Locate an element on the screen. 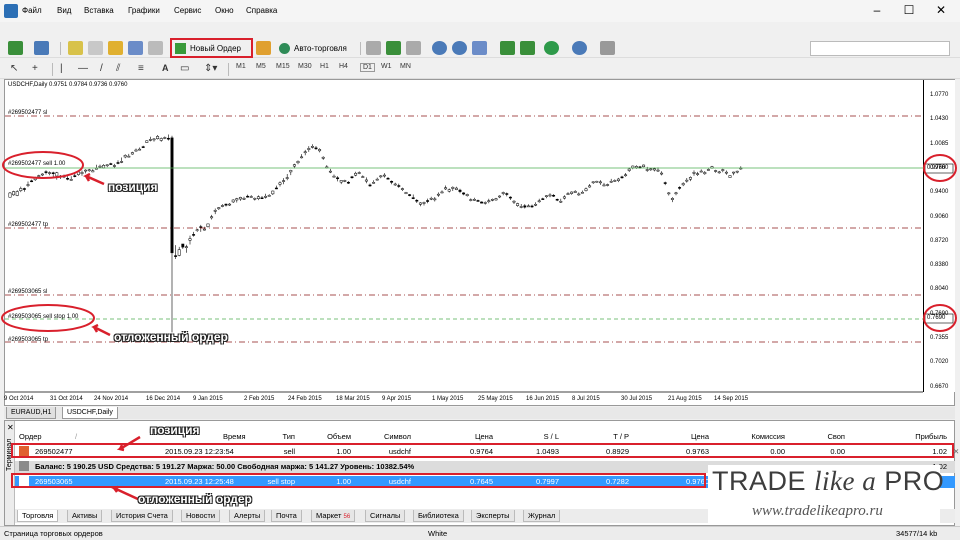 The height and width of the screenshot is (540, 960). logo-url: www.tradelikeapro.ru is located at coordinates (817, 511).